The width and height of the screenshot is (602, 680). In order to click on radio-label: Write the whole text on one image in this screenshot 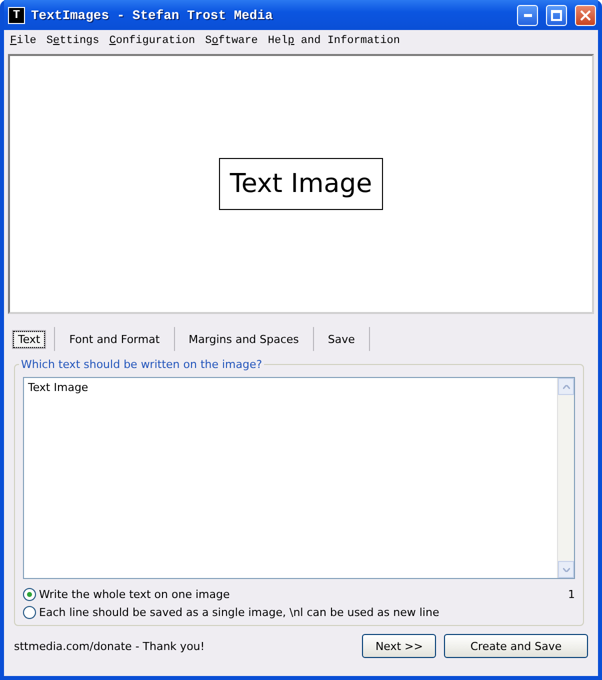, I will do `click(134, 594)`.